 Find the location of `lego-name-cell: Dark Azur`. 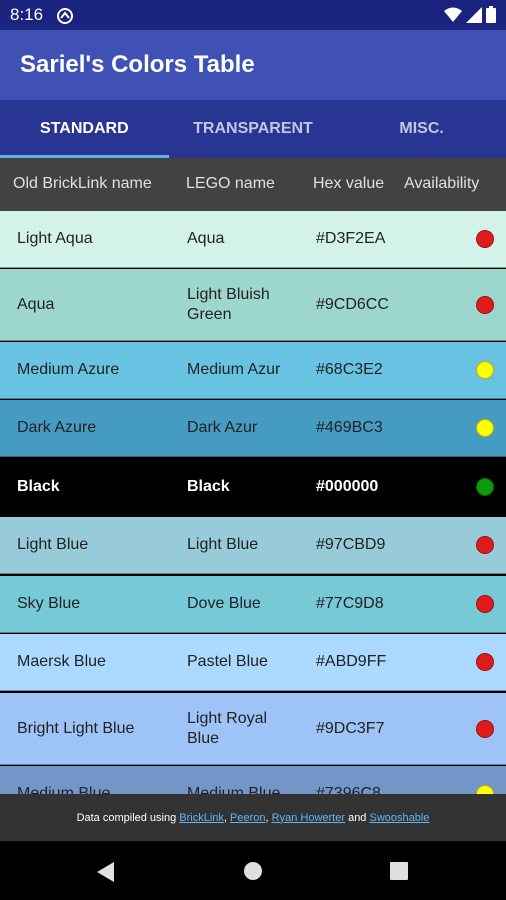

lego-name-cell: Dark Azur is located at coordinates (222, 427).